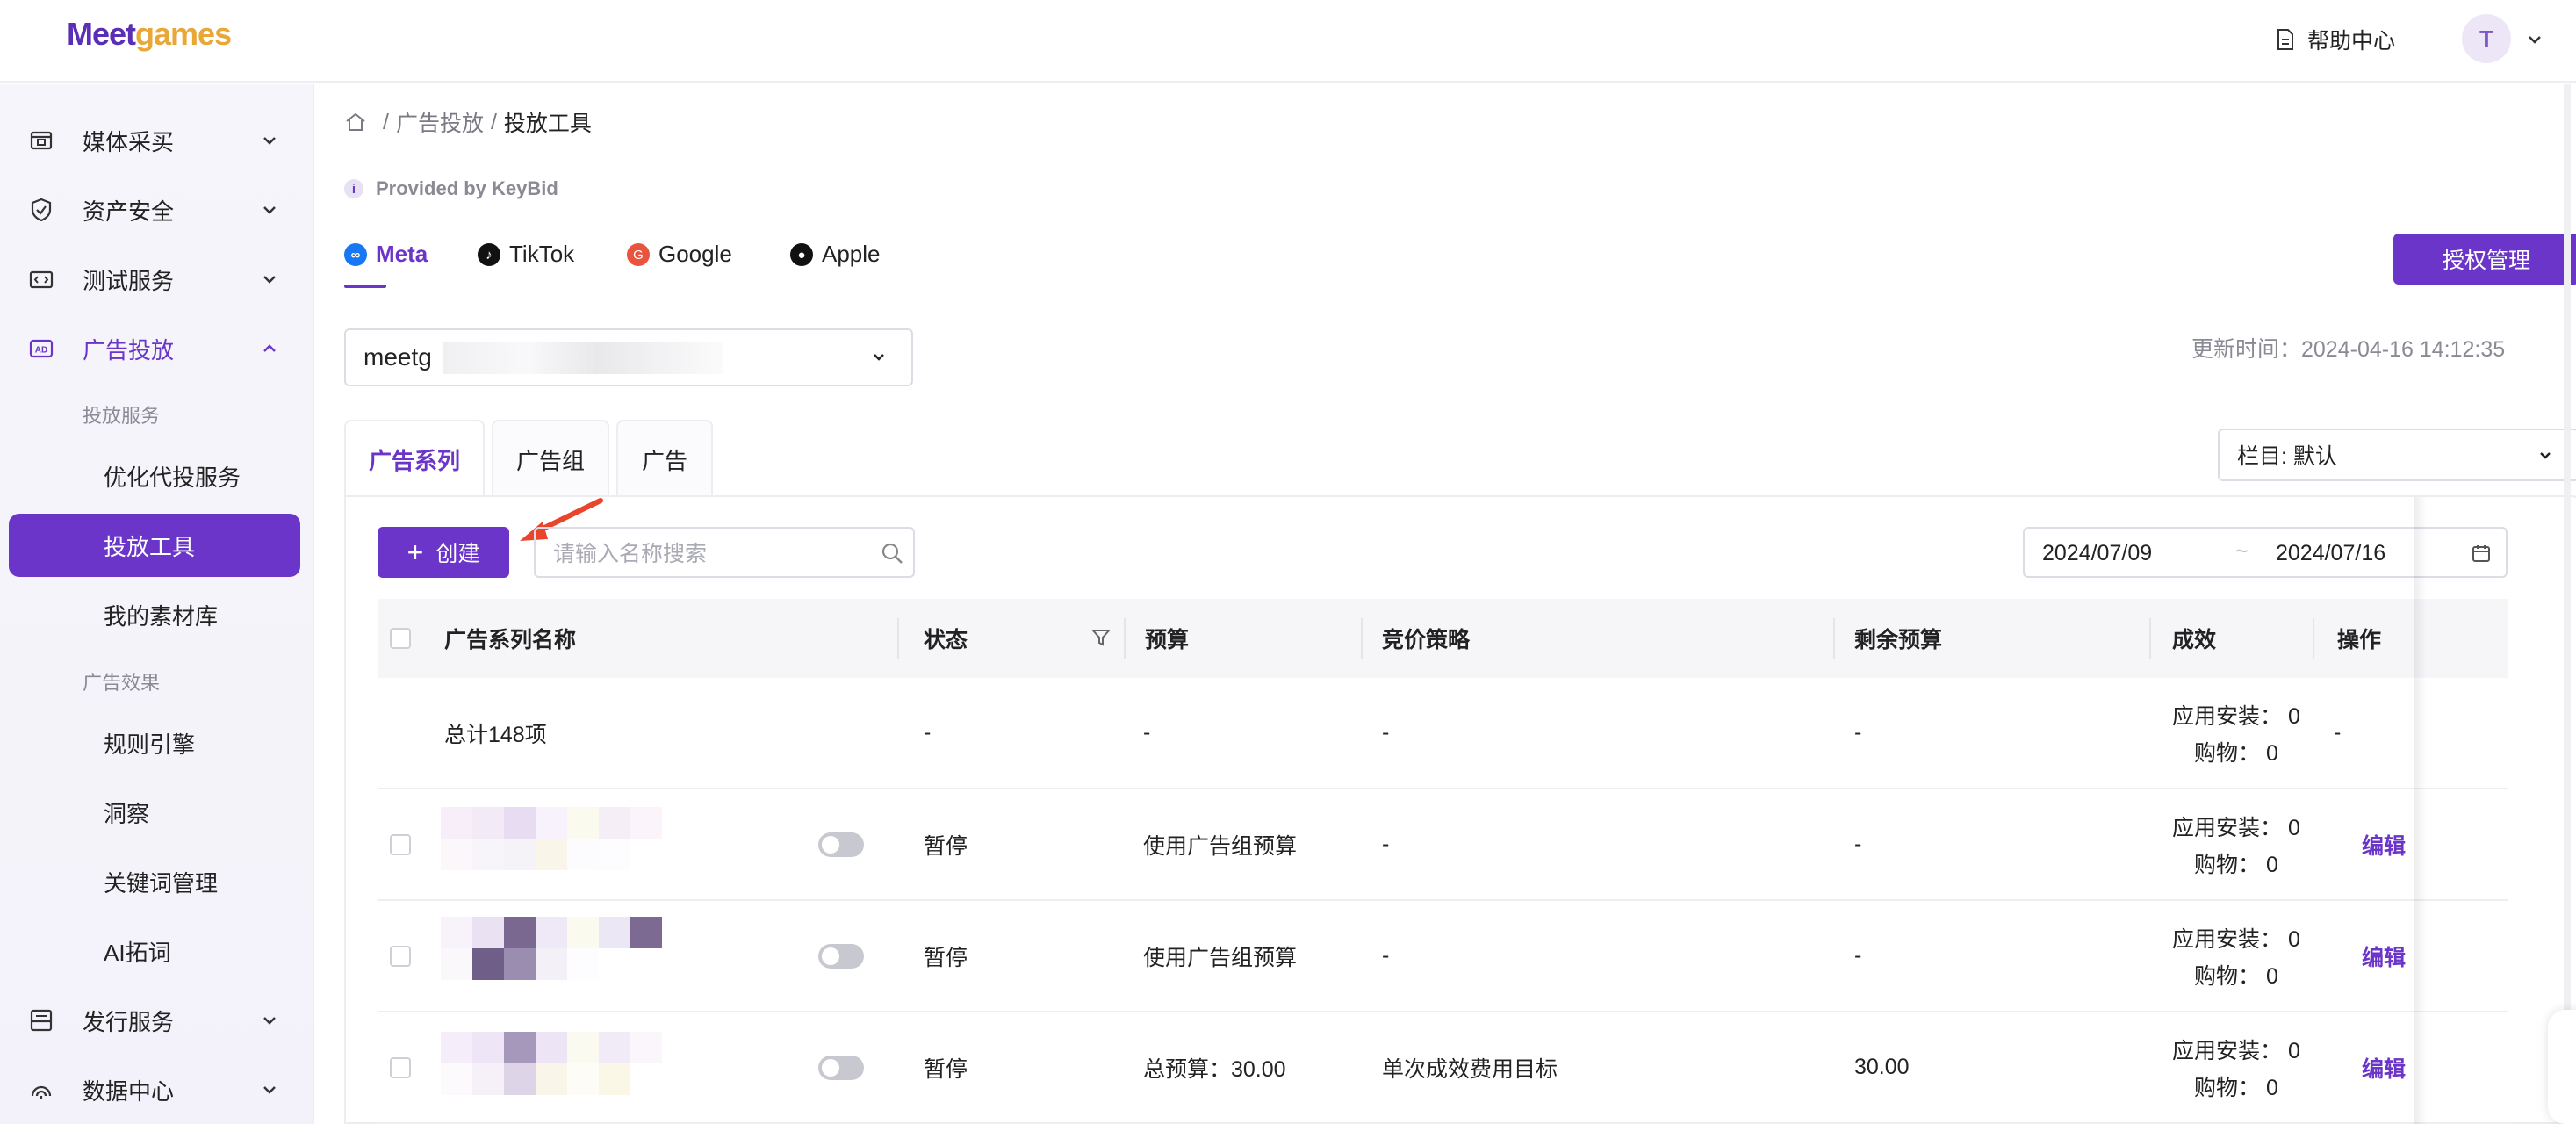  I want to click on search-icon, so click(892, 554).